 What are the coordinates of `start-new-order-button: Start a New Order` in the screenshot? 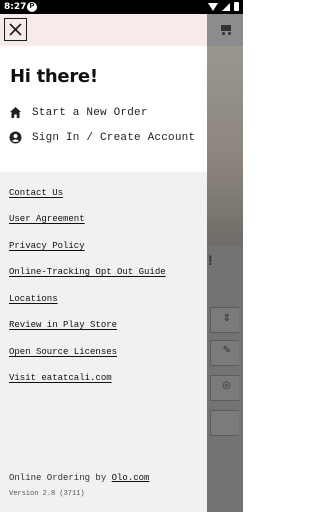 It's located at (78, 112).